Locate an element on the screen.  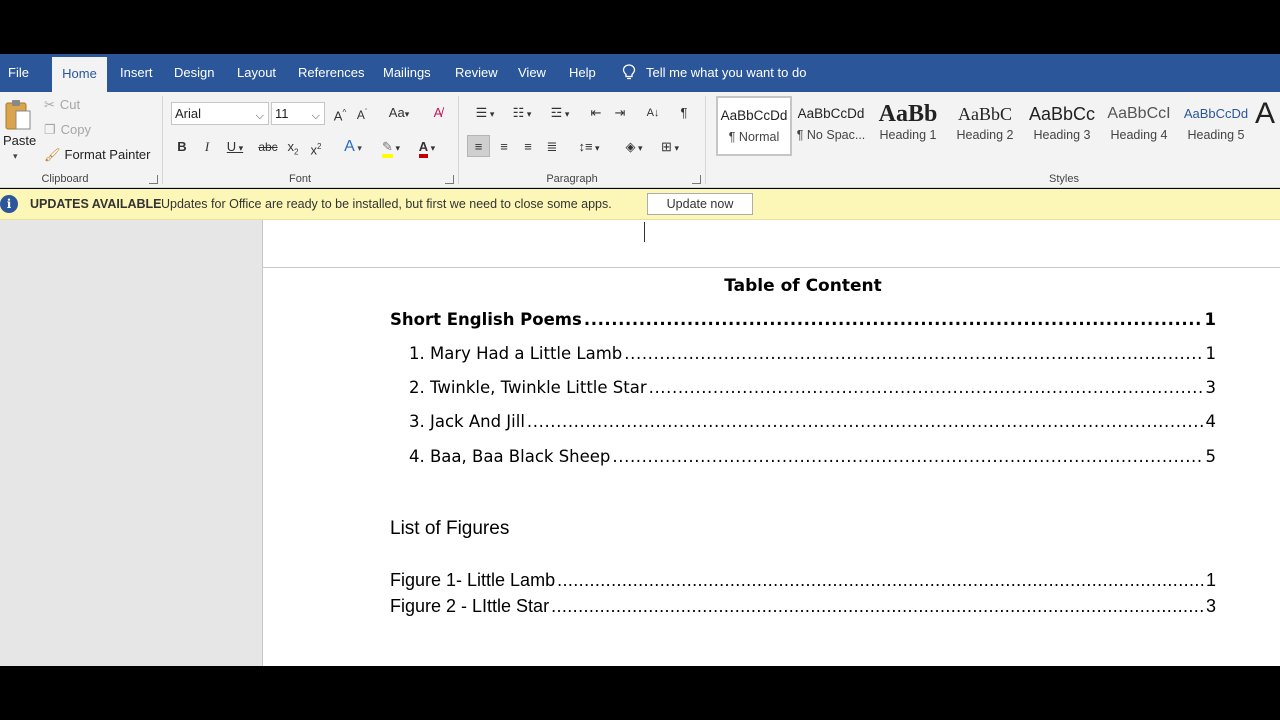
superscript-icon: x2 is located at coordinates (316, 147).